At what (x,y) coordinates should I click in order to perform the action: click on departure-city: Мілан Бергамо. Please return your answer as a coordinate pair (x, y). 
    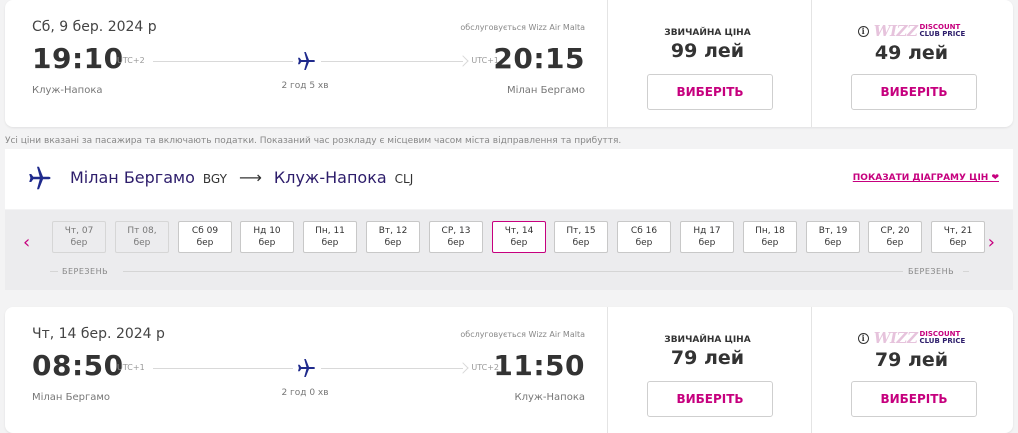
    Looking at the image, I should click on (71, 397).